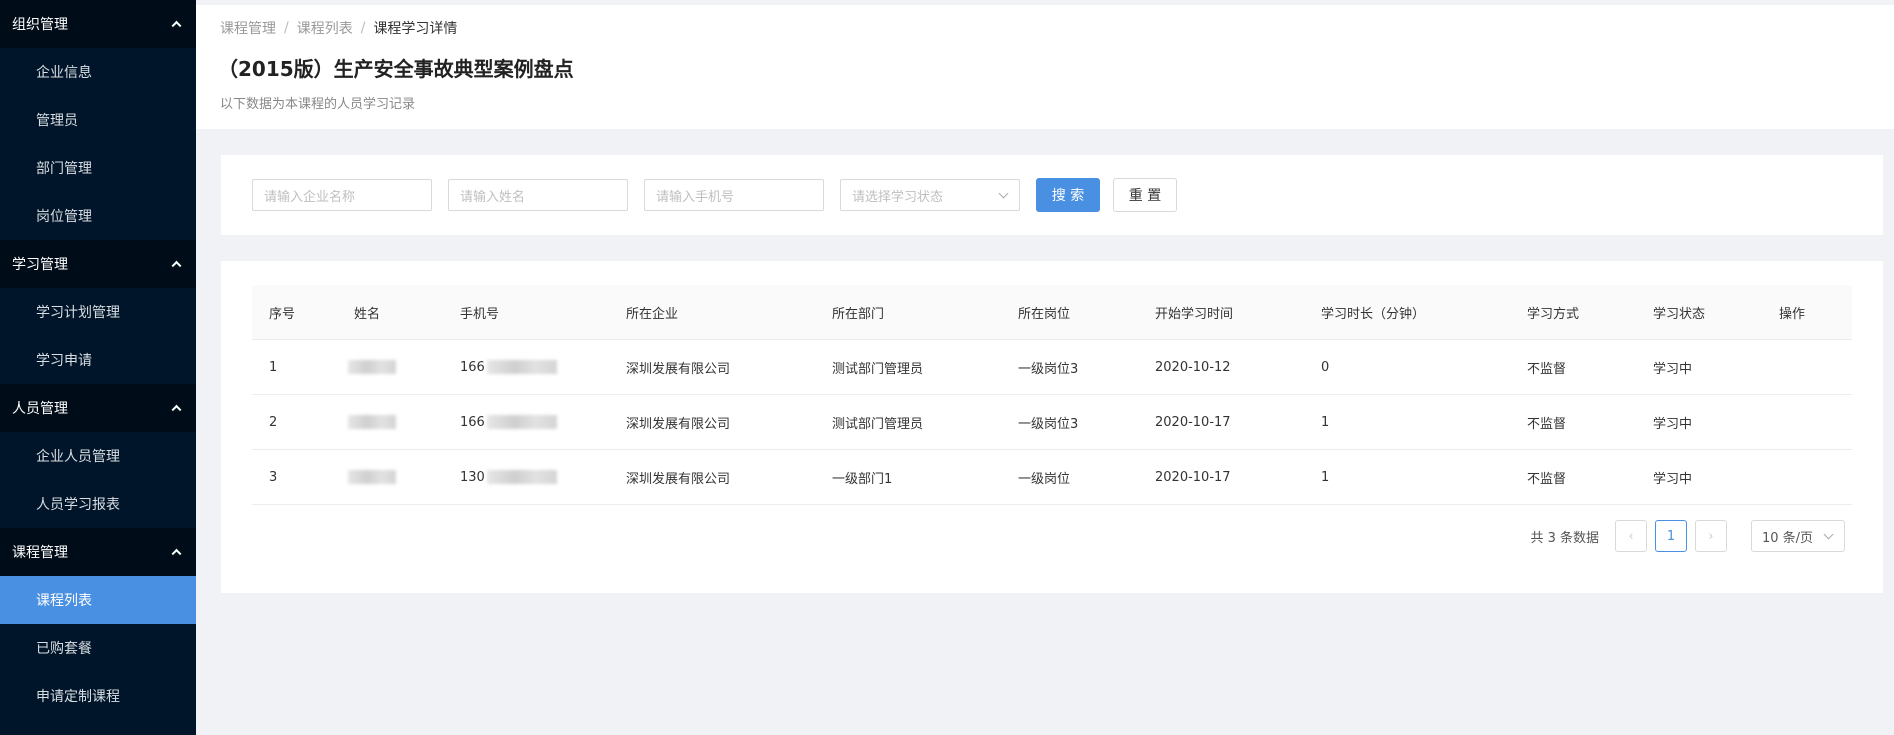 This screenshot has width=1894, height=735. I want to click on select-placeholder: 请选择学习状态, so click(898, 197).